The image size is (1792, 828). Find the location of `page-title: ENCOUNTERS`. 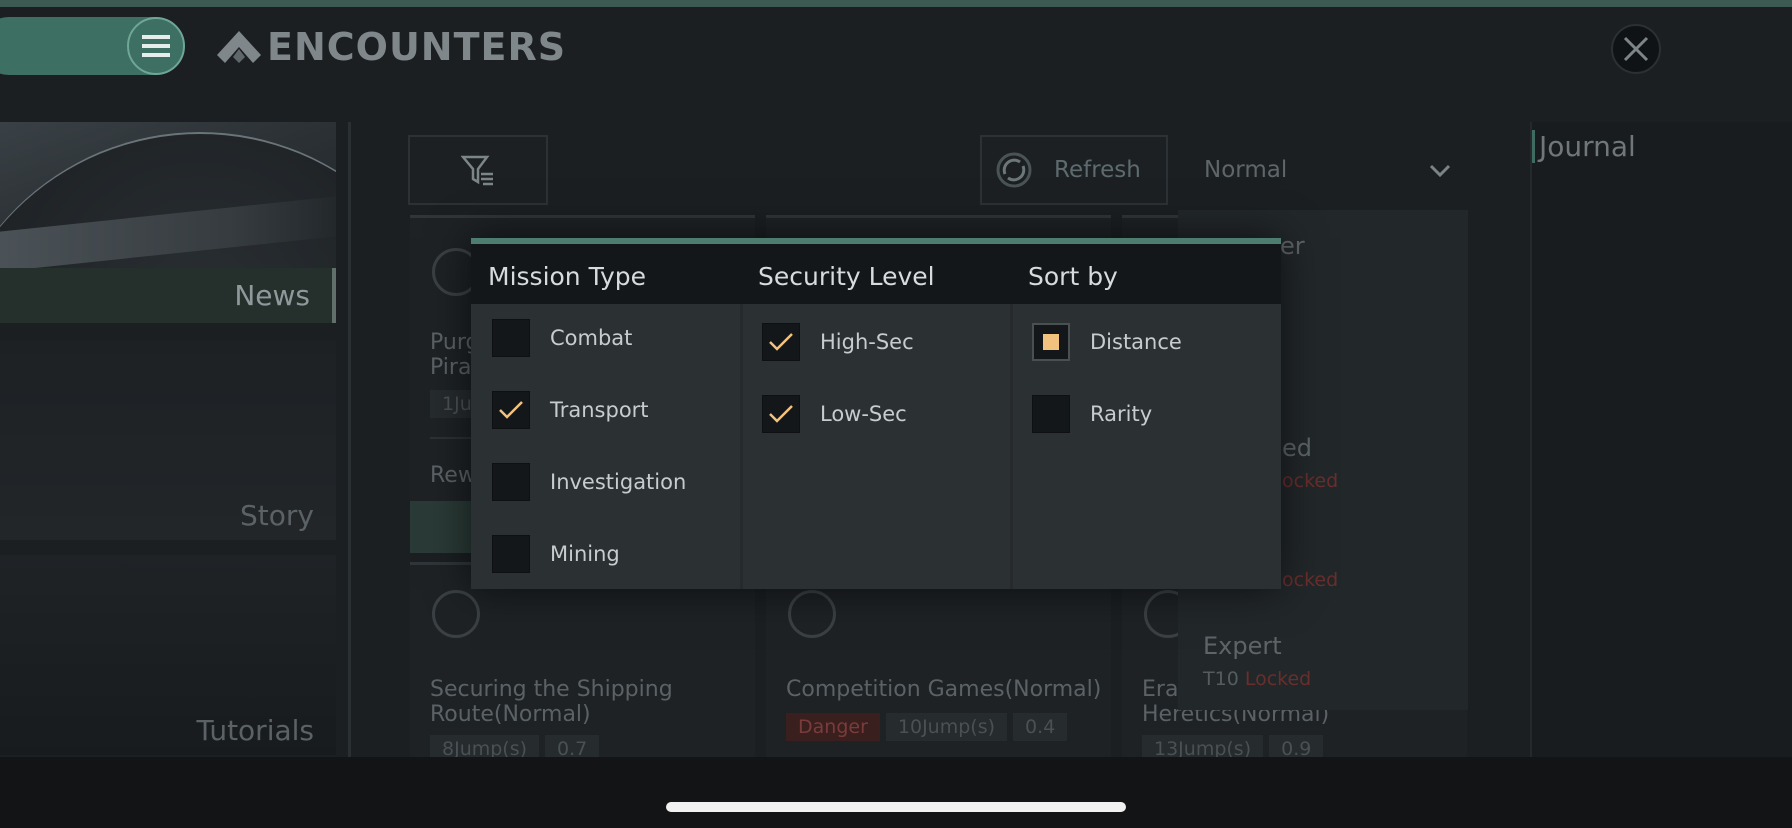

page-title: ENCOUNTERS is located at coordinates (417, 47).